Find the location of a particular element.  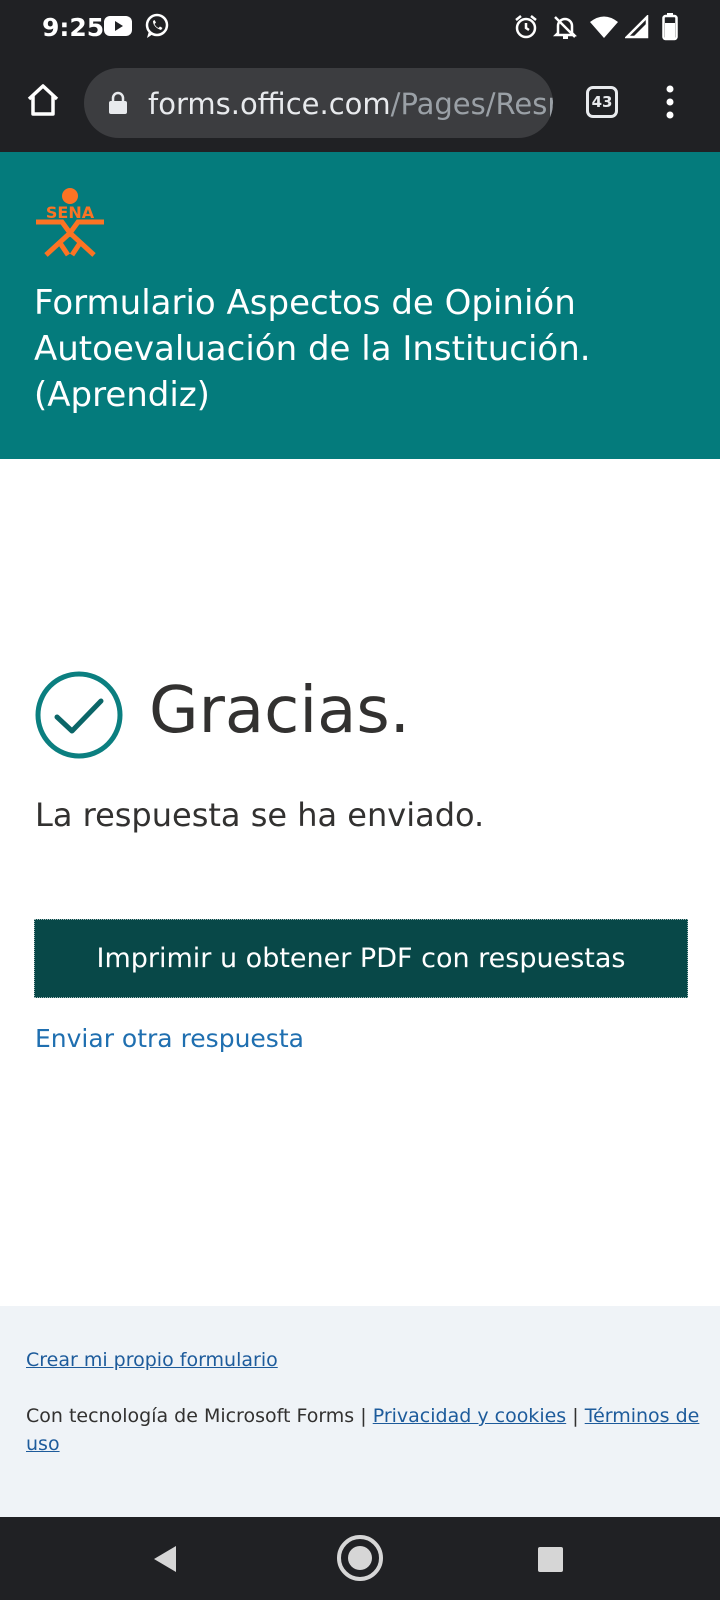

home-nav-icon is located at coordinates (360, 1560).